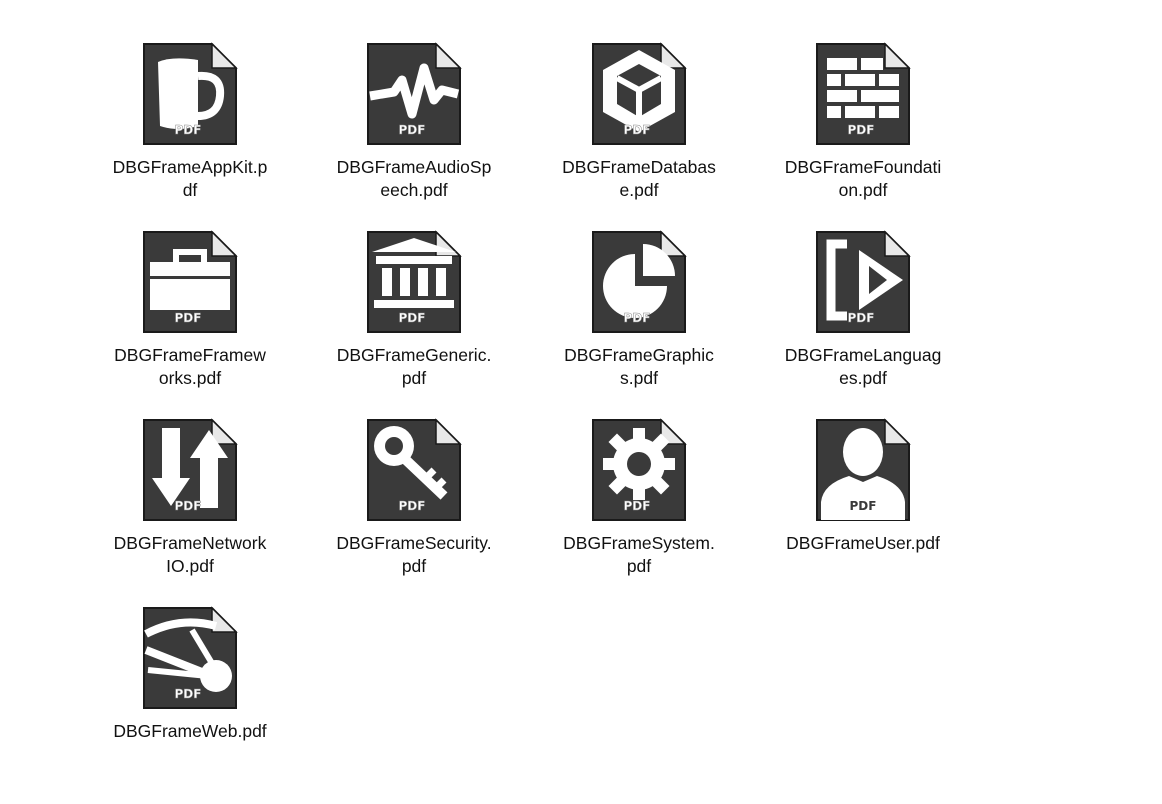  Describe the element at coordinates (414, 366) in the screenshot. I see `file-name: DBGFrameGeneric. pdf` at that location.